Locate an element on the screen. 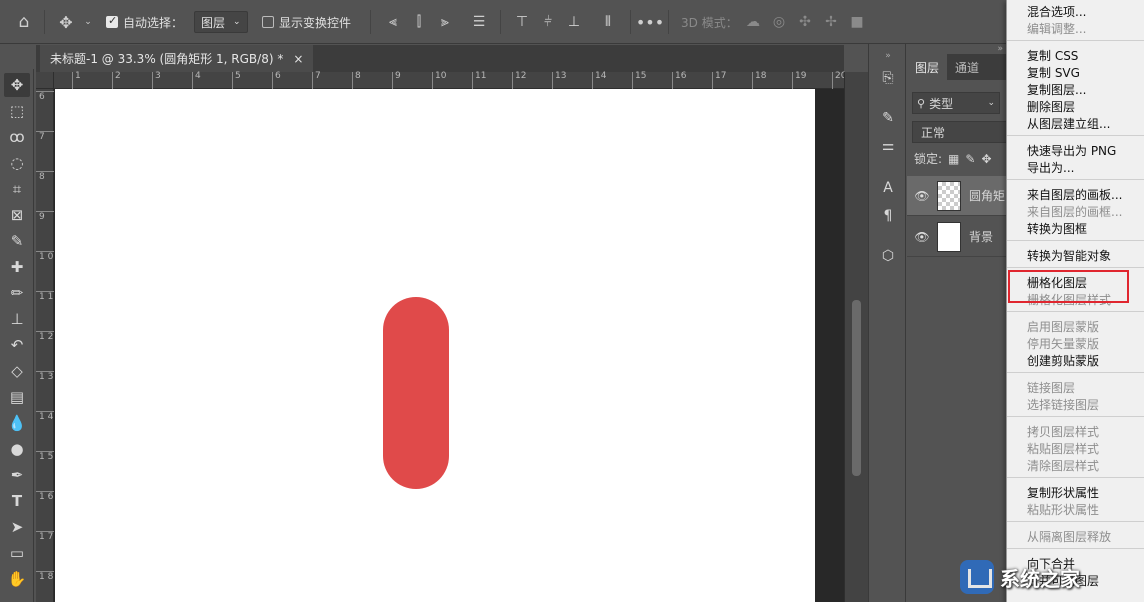 This screenshot has width=1144, height=602. ruler-tick-label: 17 is located at coordinates (719, 80).